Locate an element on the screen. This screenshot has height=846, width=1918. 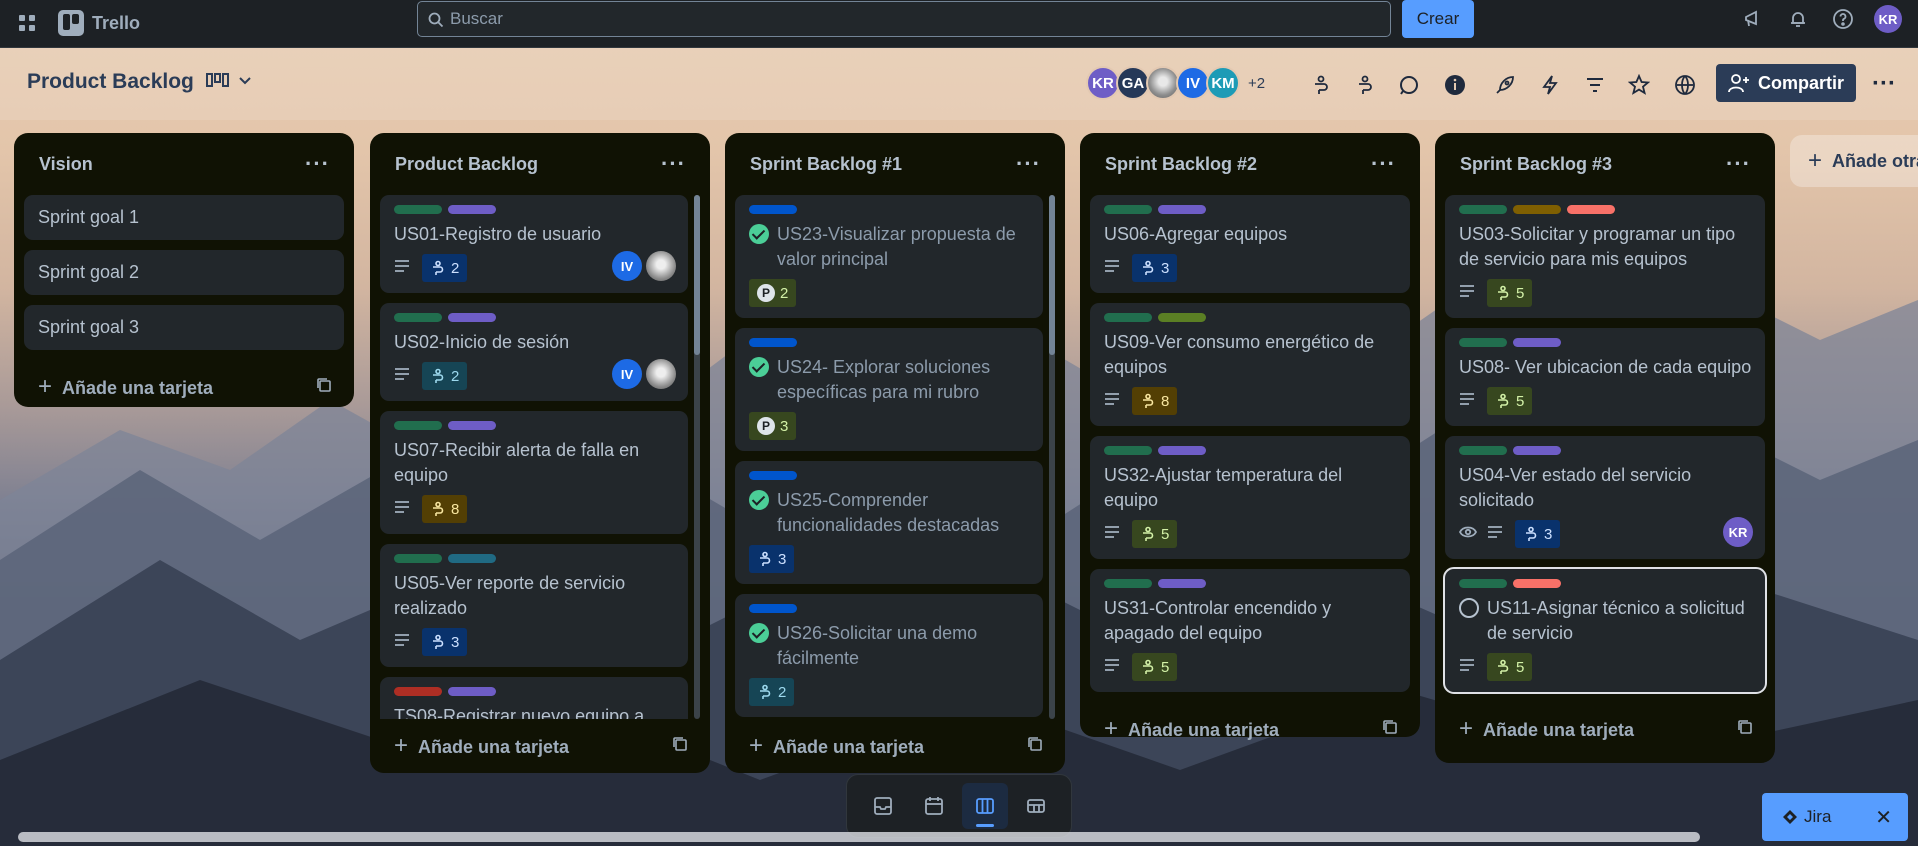
jira-widget: Jira ✕ is located at coordinates (1835, 817).